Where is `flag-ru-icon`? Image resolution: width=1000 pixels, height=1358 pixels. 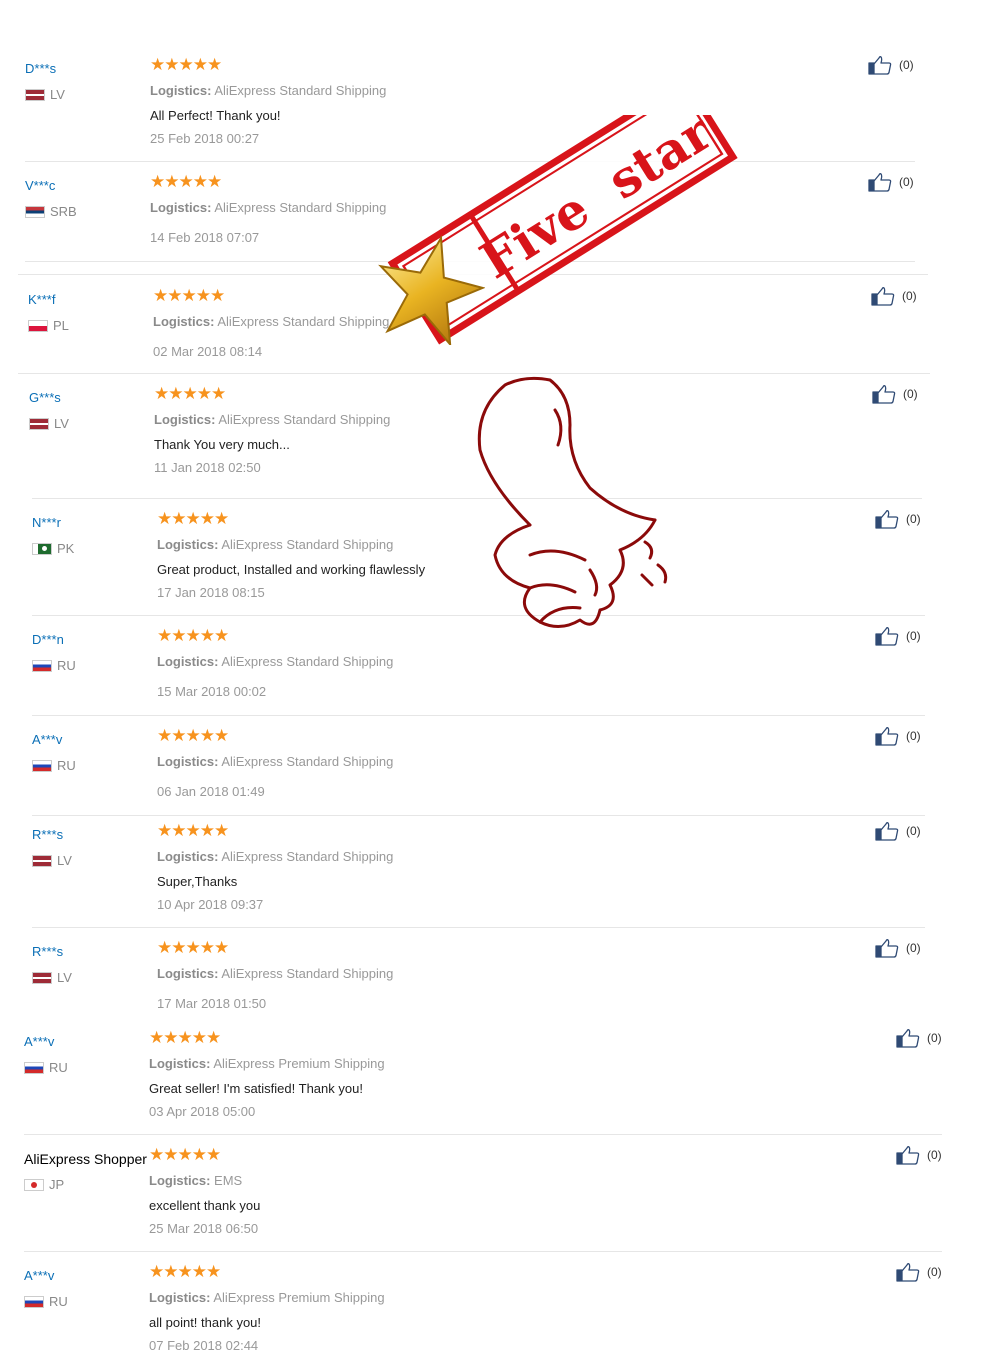 flag-ru-icon is located at coordinates (34, 1301).